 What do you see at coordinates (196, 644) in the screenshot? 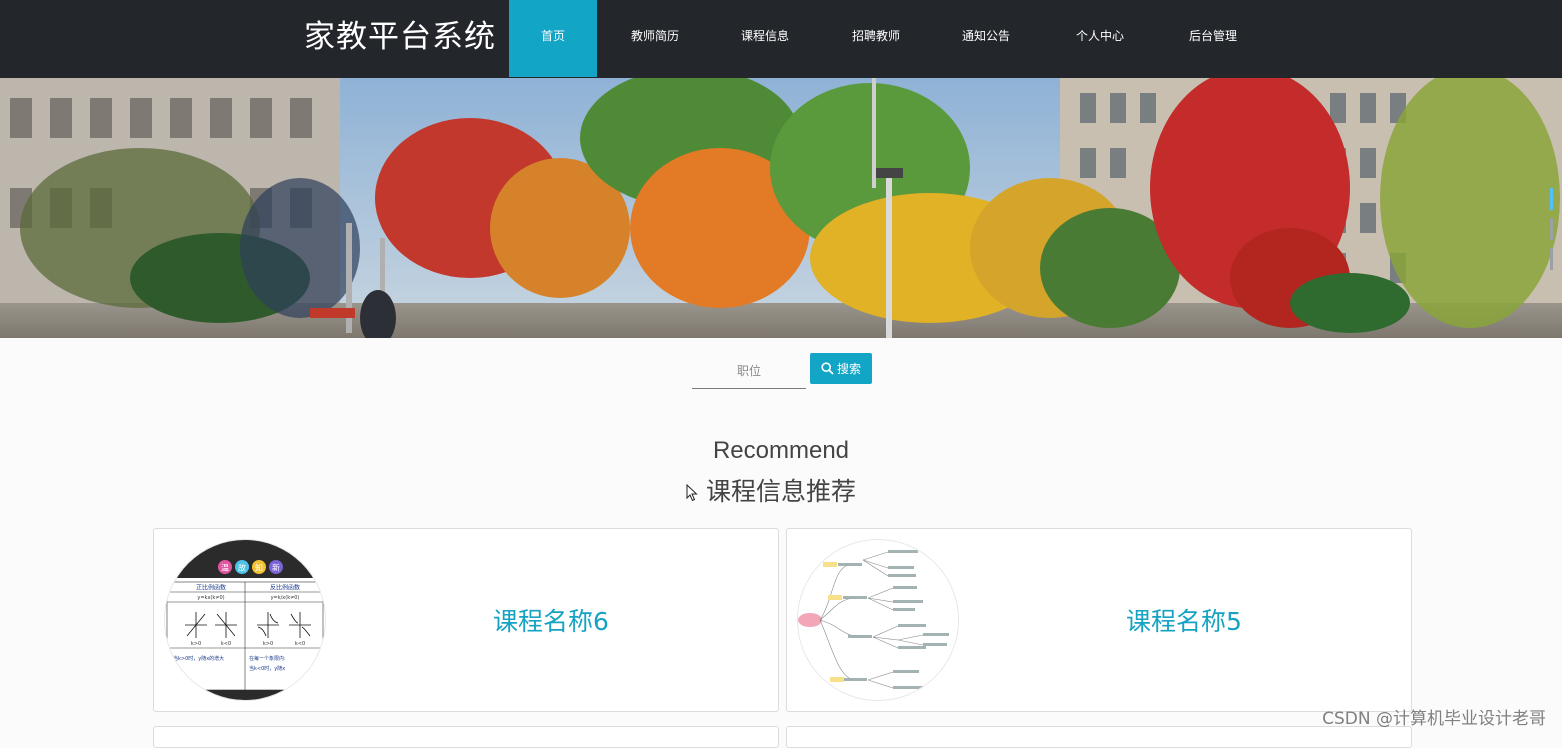
I see `thumb-k-1: k>0` at bounding box center [196, 644].